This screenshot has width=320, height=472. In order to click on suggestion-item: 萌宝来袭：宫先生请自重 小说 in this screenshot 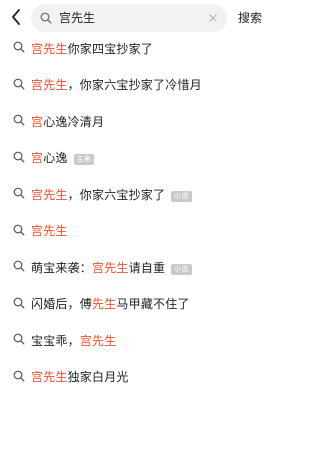, I will do `click(138, 267)`.